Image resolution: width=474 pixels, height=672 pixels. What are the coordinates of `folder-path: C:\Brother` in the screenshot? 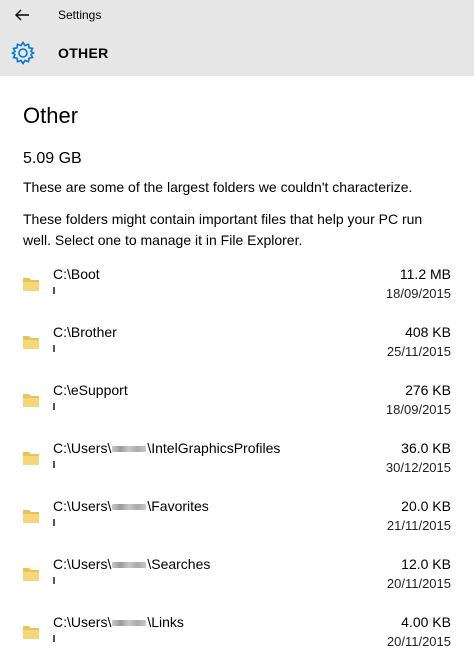 It's located at (85, 332).